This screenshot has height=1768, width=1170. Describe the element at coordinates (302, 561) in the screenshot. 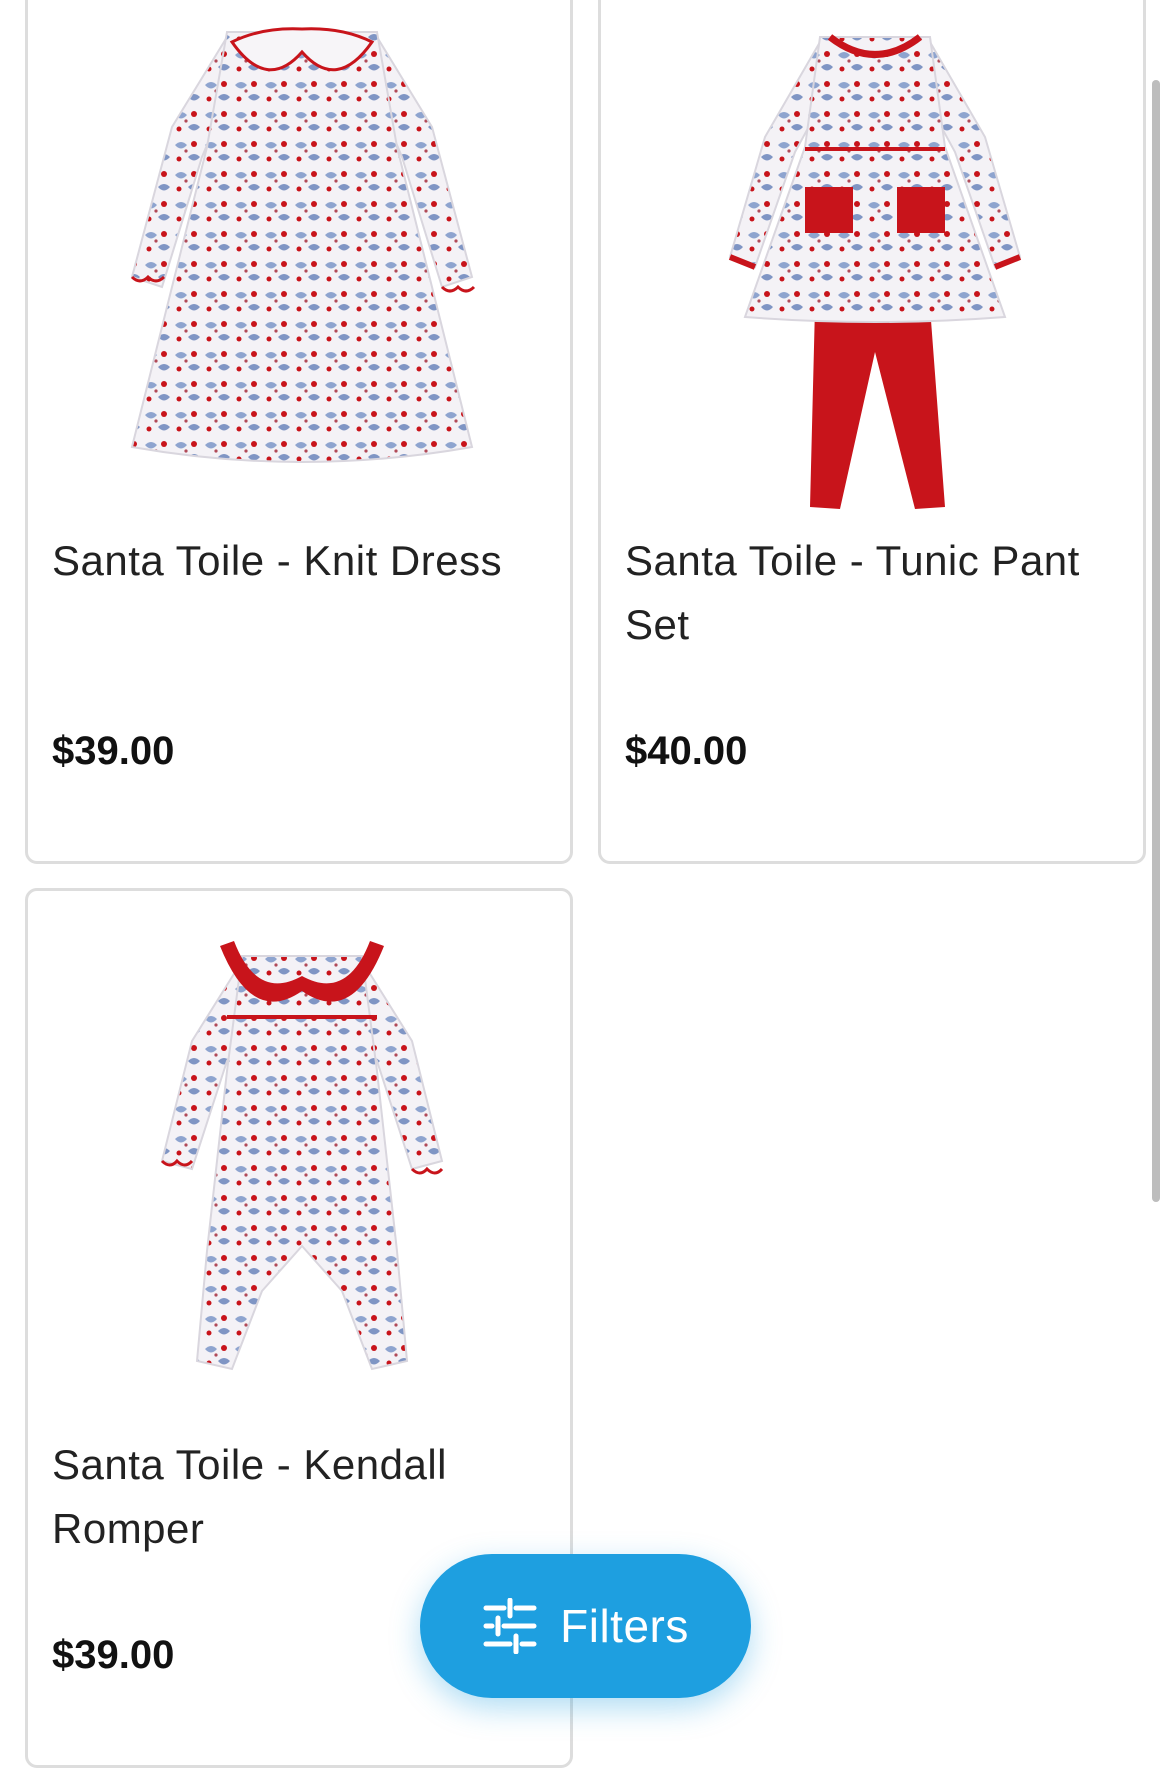

I see `product-title: Santa Toile - Knit Dress` at that location.